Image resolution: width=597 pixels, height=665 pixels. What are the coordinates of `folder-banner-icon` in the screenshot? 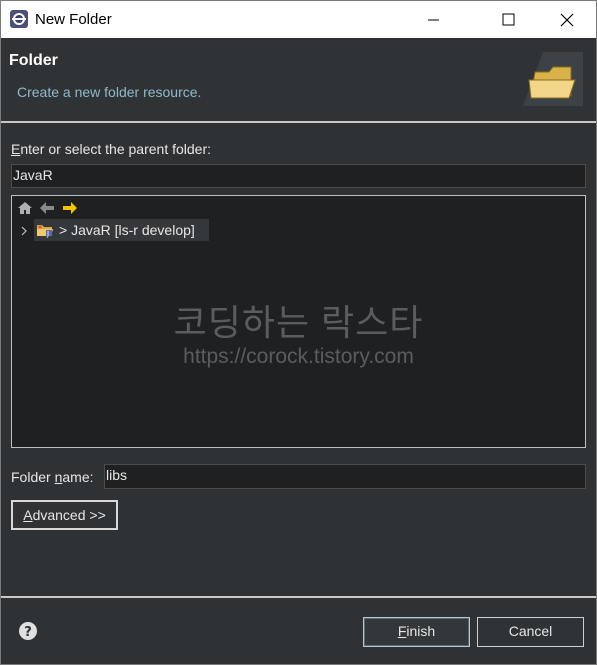 It's located at (553, 79).